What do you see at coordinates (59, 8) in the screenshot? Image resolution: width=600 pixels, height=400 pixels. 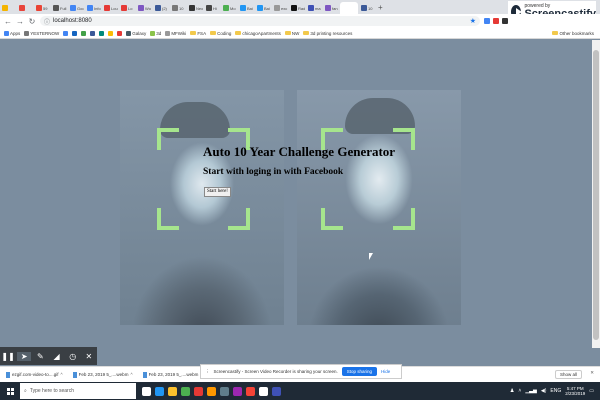 I see `browser-tab: Full` at bounding box center [59, 8].